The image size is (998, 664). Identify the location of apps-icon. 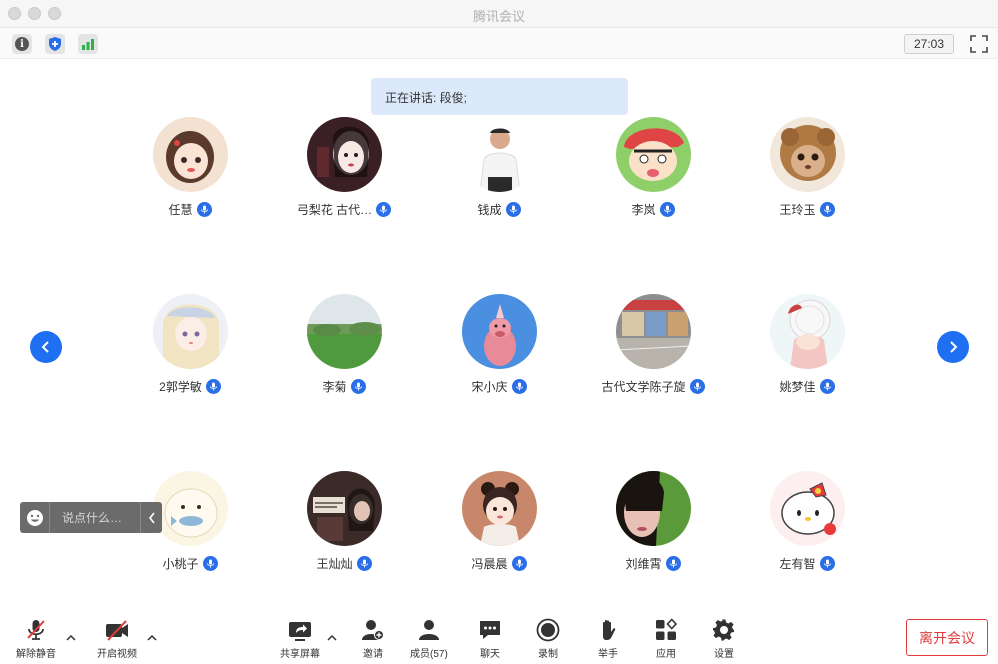
(667, 629).